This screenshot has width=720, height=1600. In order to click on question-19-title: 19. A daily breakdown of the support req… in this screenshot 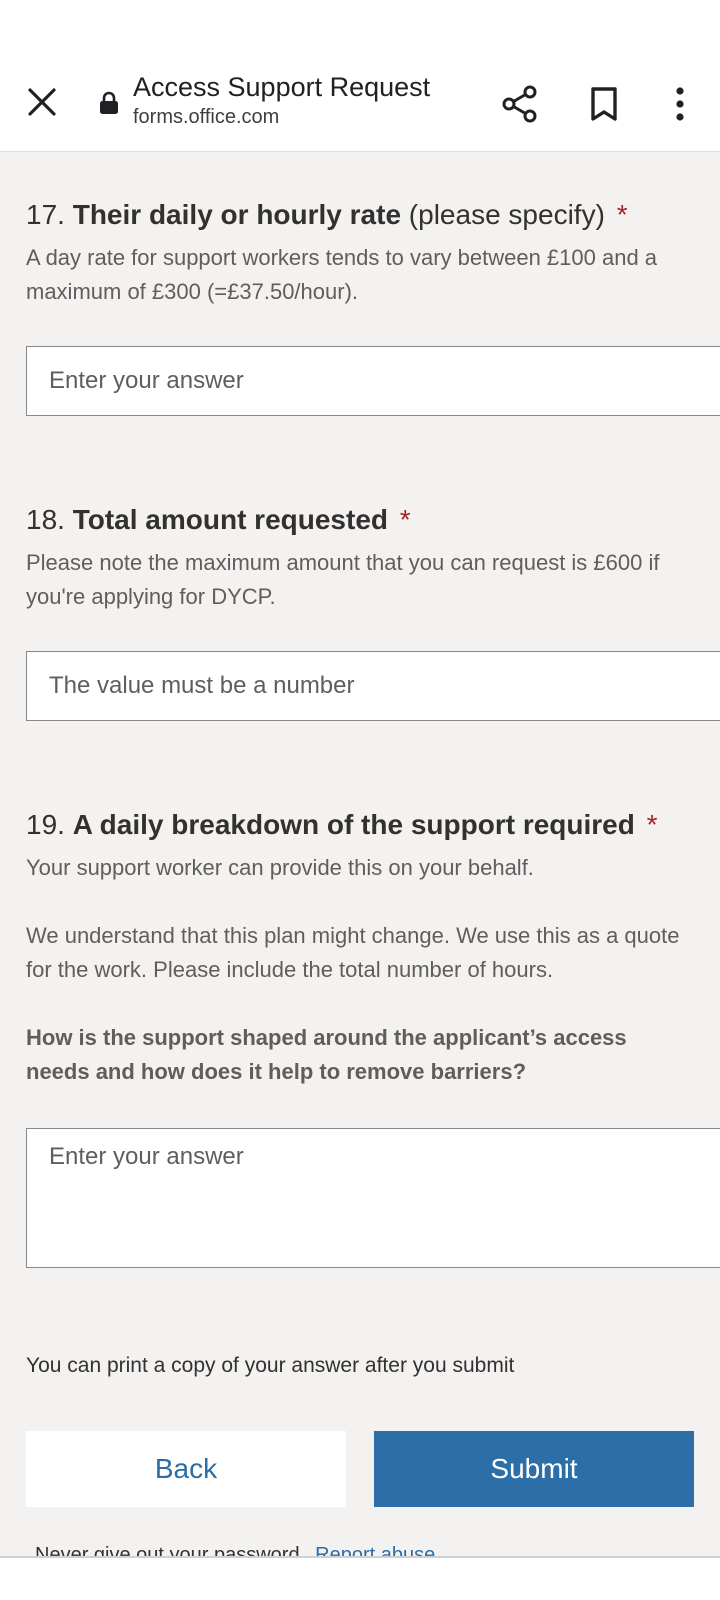, I will do `click(361, 825)`.